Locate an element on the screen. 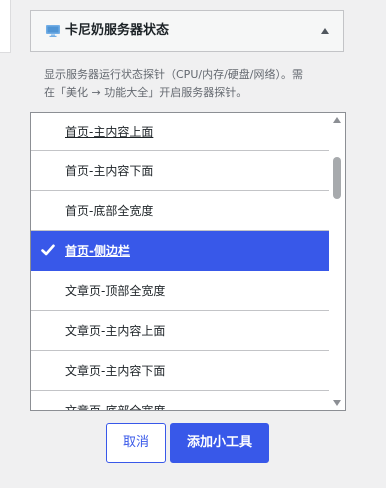 This screenshot has height=488, width=386. scroll-up-arrow-icon is located at coordinates (337, 120).